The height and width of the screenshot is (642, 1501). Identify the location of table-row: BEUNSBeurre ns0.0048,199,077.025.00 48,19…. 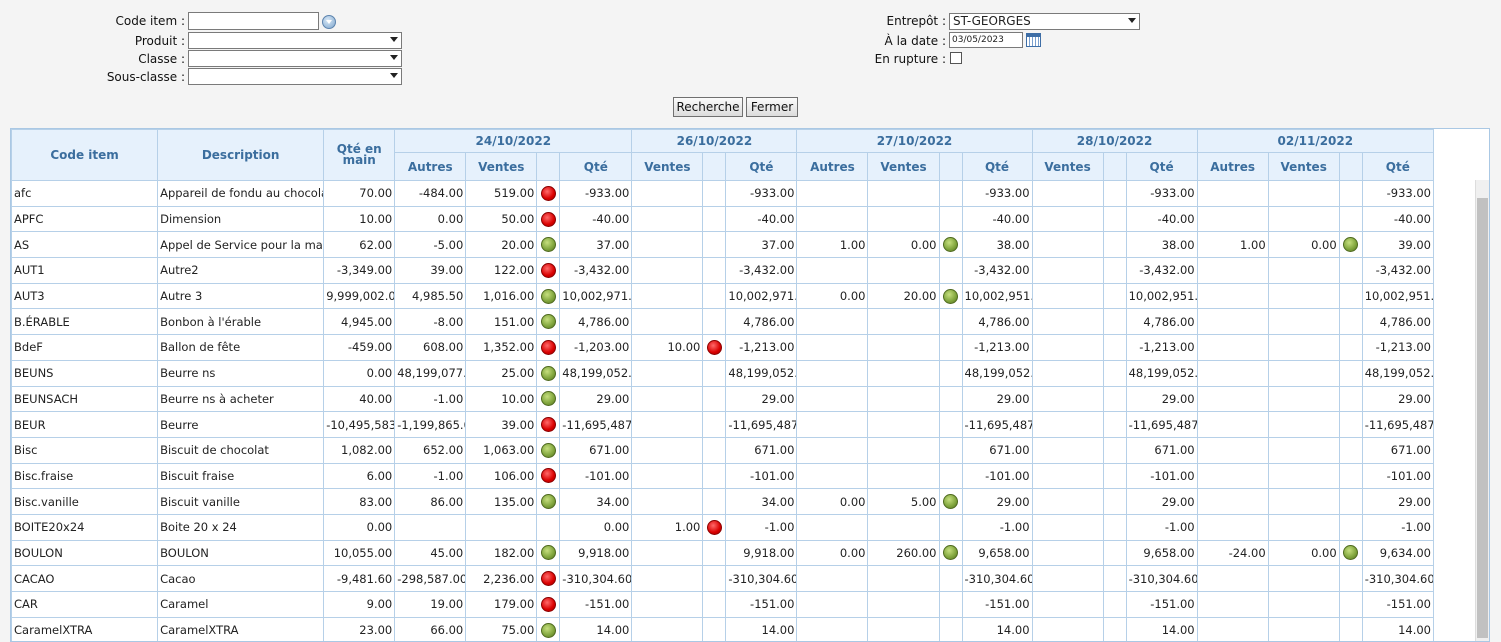
(723, 373).